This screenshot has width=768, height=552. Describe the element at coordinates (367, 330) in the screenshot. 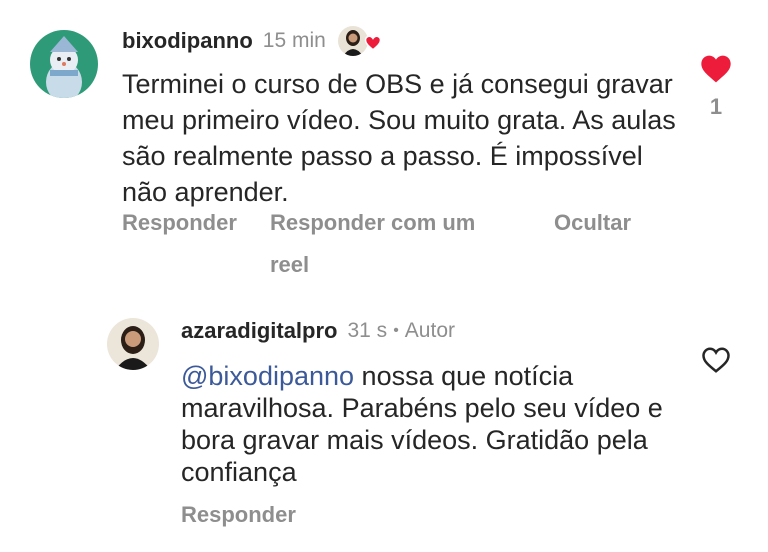

I see `timestamp: 31 s` at that location.